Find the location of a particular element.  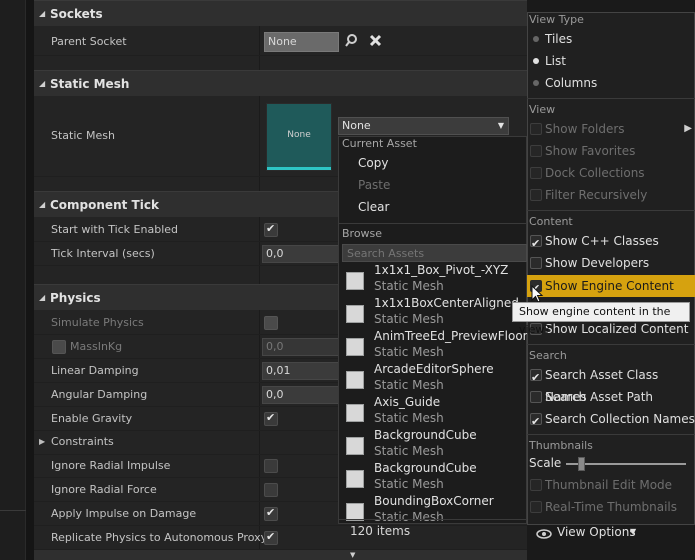

asset-list-item: Axis_Guide Static Mesh is located at coordinates (433, 411).